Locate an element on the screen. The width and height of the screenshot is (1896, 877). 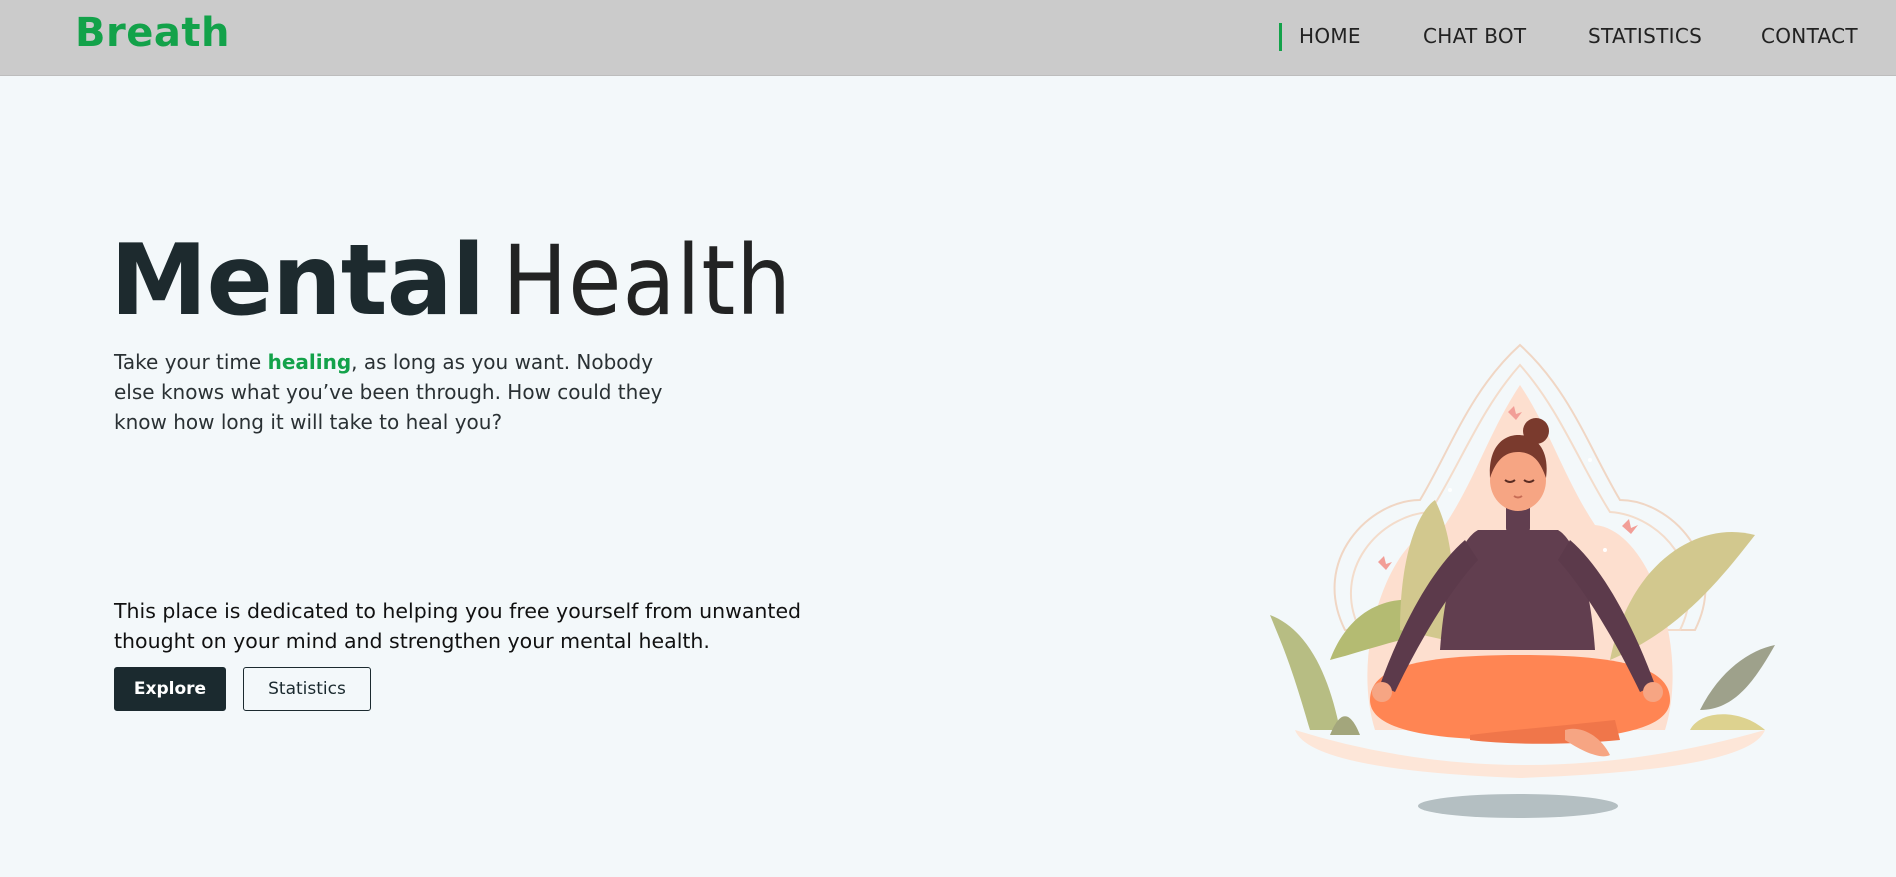
nav-active-indicator is located at coordinates (1280, 37).